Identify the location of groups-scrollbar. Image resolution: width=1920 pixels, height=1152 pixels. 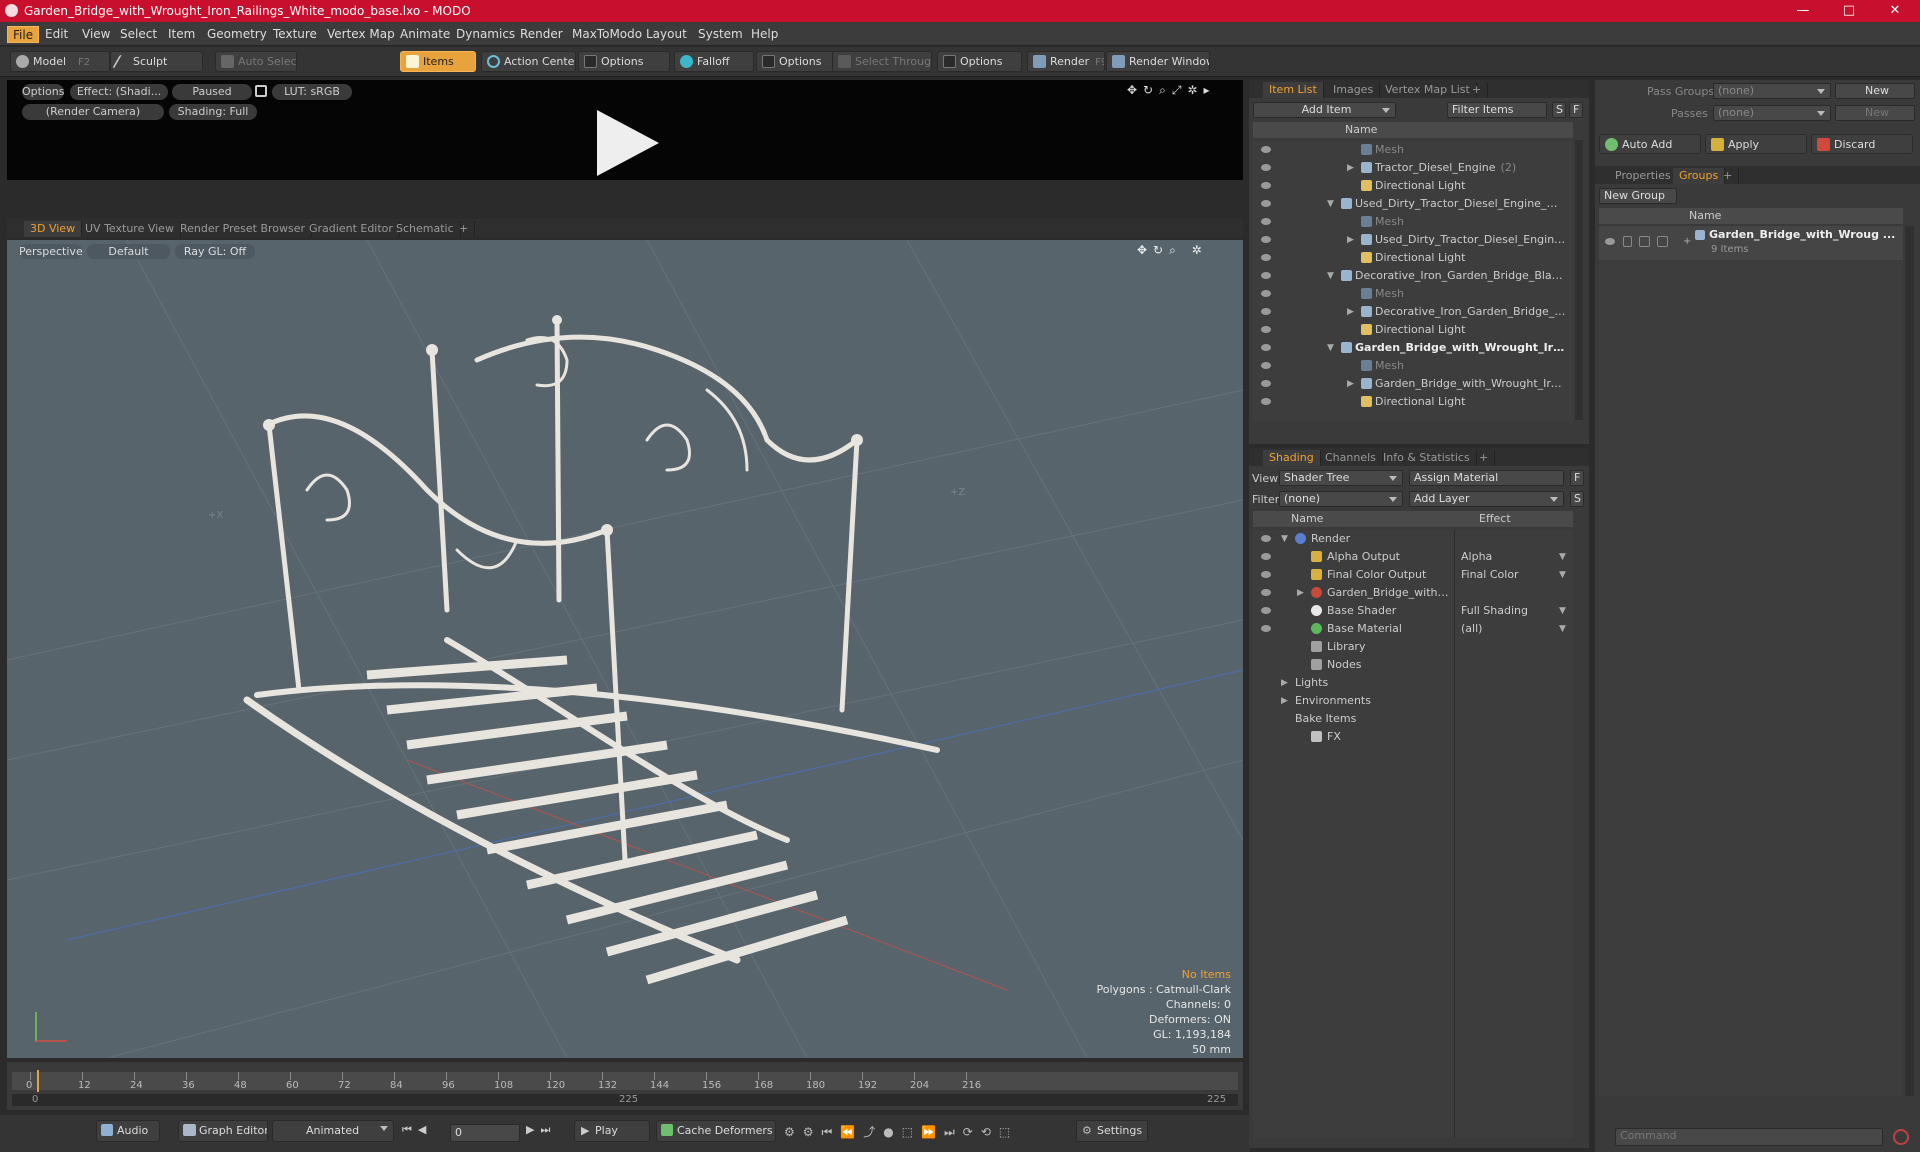
(1909, 661).